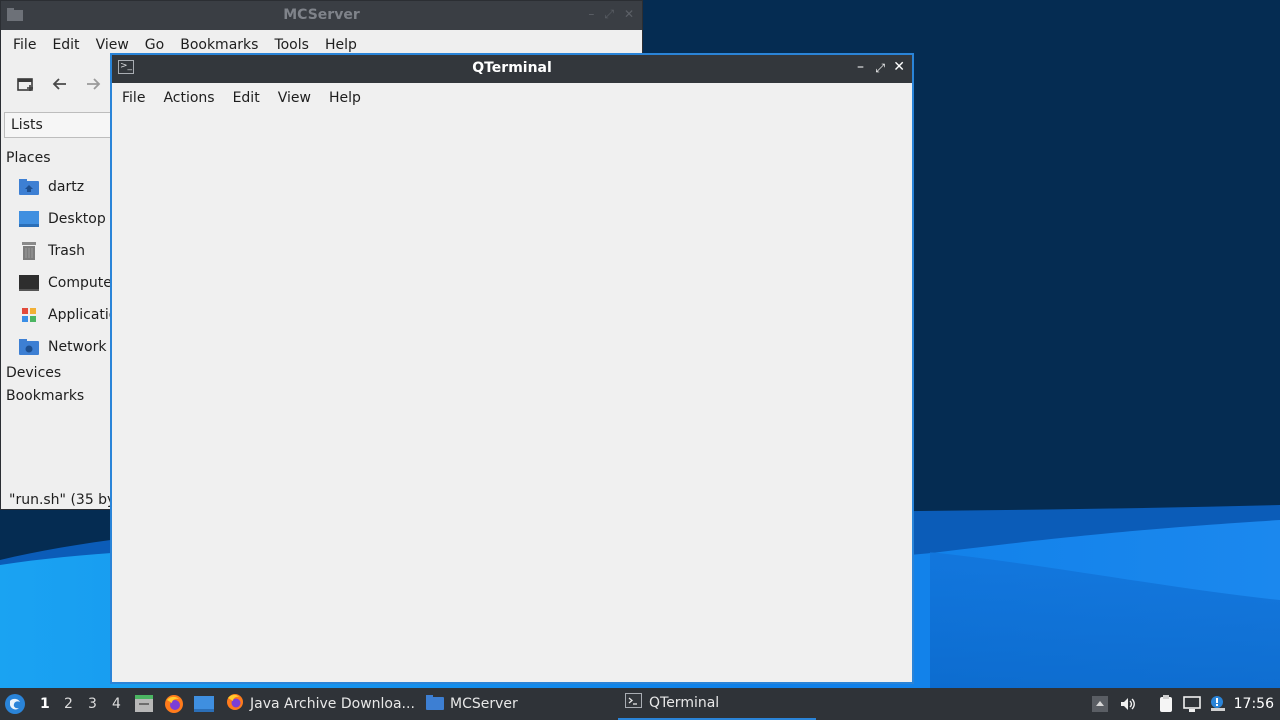 The height and width of the screenshot is (720, 1280). I want to click on menu-bookmarks: Bookmarks, so click(219, 45).